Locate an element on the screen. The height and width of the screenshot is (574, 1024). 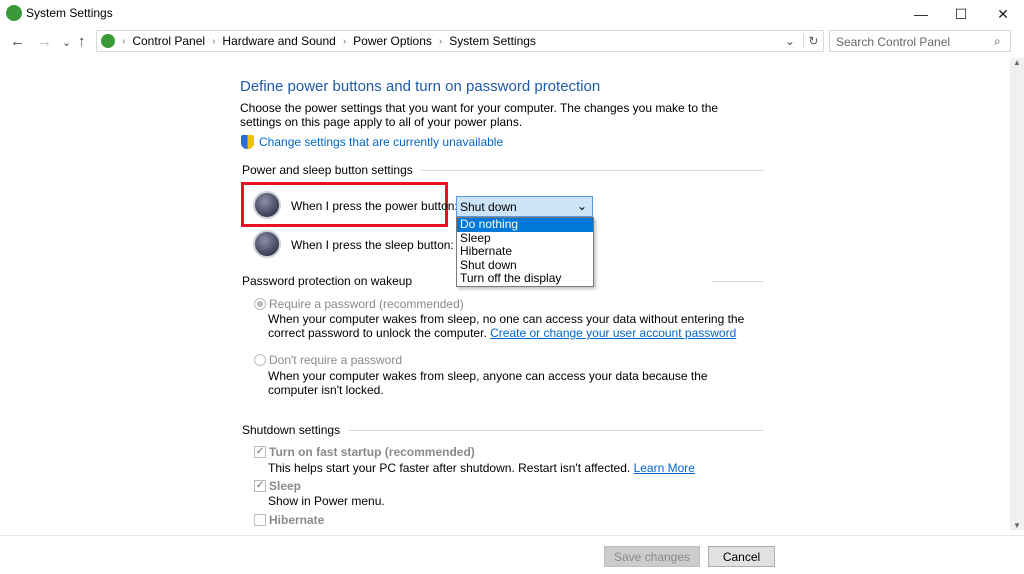
radio-label: Require a password (recommended) is located at coordinates (366, 304).